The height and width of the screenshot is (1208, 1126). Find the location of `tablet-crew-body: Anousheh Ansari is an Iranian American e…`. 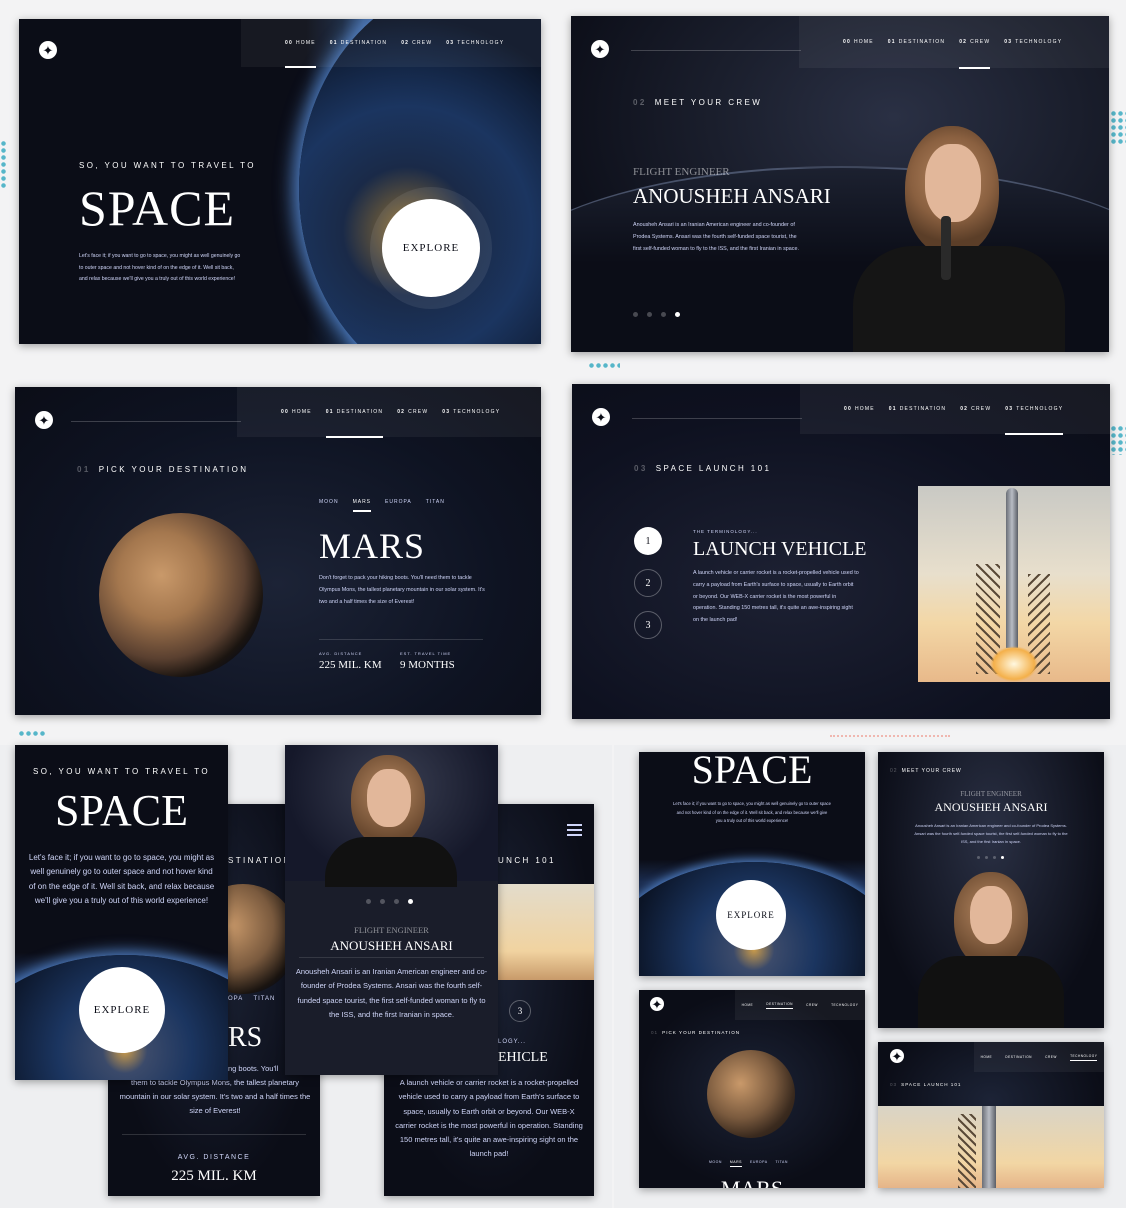

tablet-crew-body: Anousheh Ansari is an Iranian American e… is located at coordinates (991, 833).